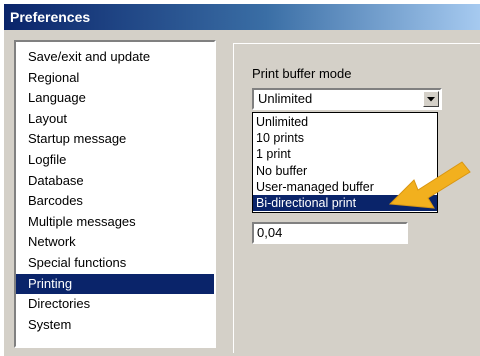 Image resolution: width=480 pixels, height=356 pixels. What do you see at coordinates (115, 201) in the screenshot?
I see `category-item: Barcodes` at bounding box center [115, 201].